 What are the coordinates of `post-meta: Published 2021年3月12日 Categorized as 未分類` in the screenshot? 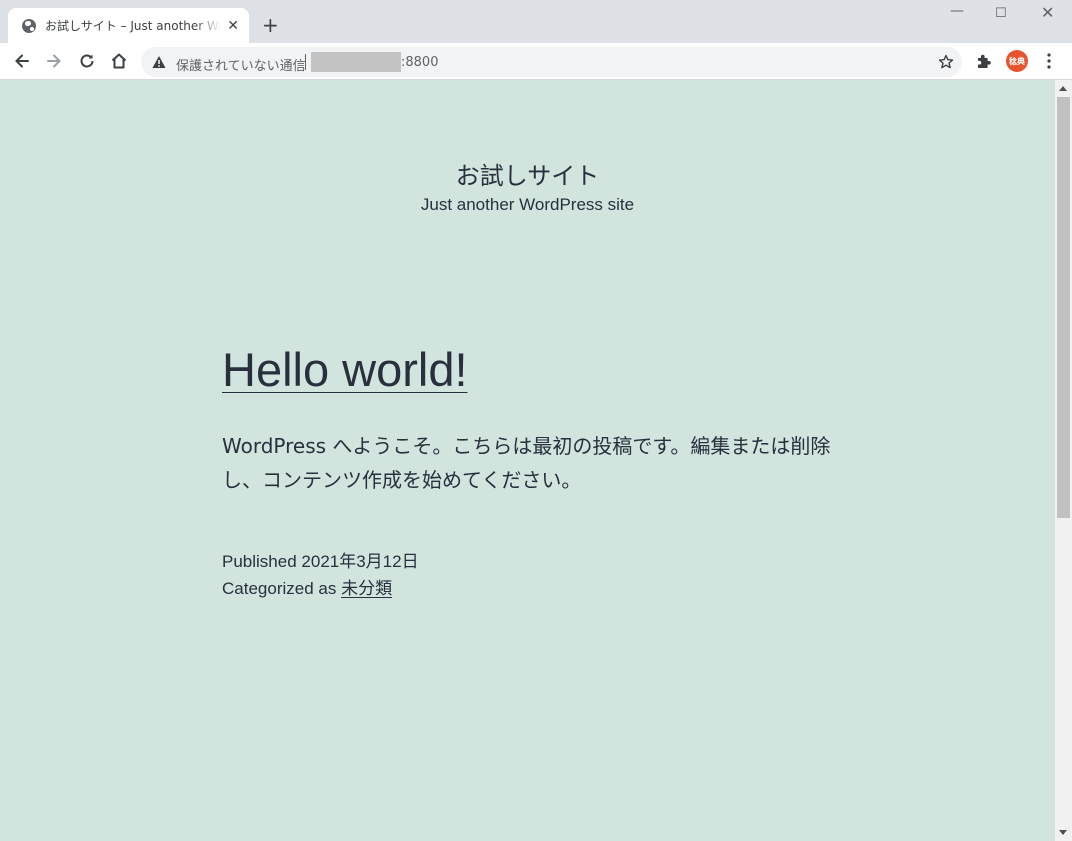 It's located at (320, 575).